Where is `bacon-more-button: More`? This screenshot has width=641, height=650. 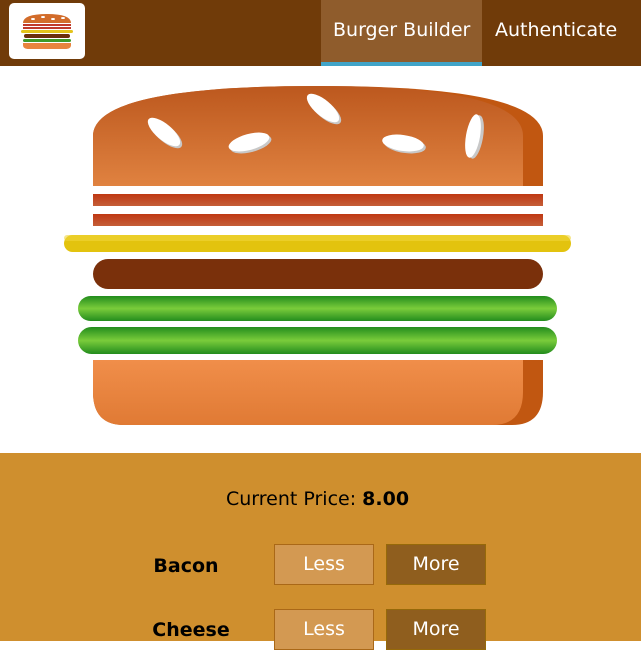 bacon-more-button: More is located at coordinates (436, 564).